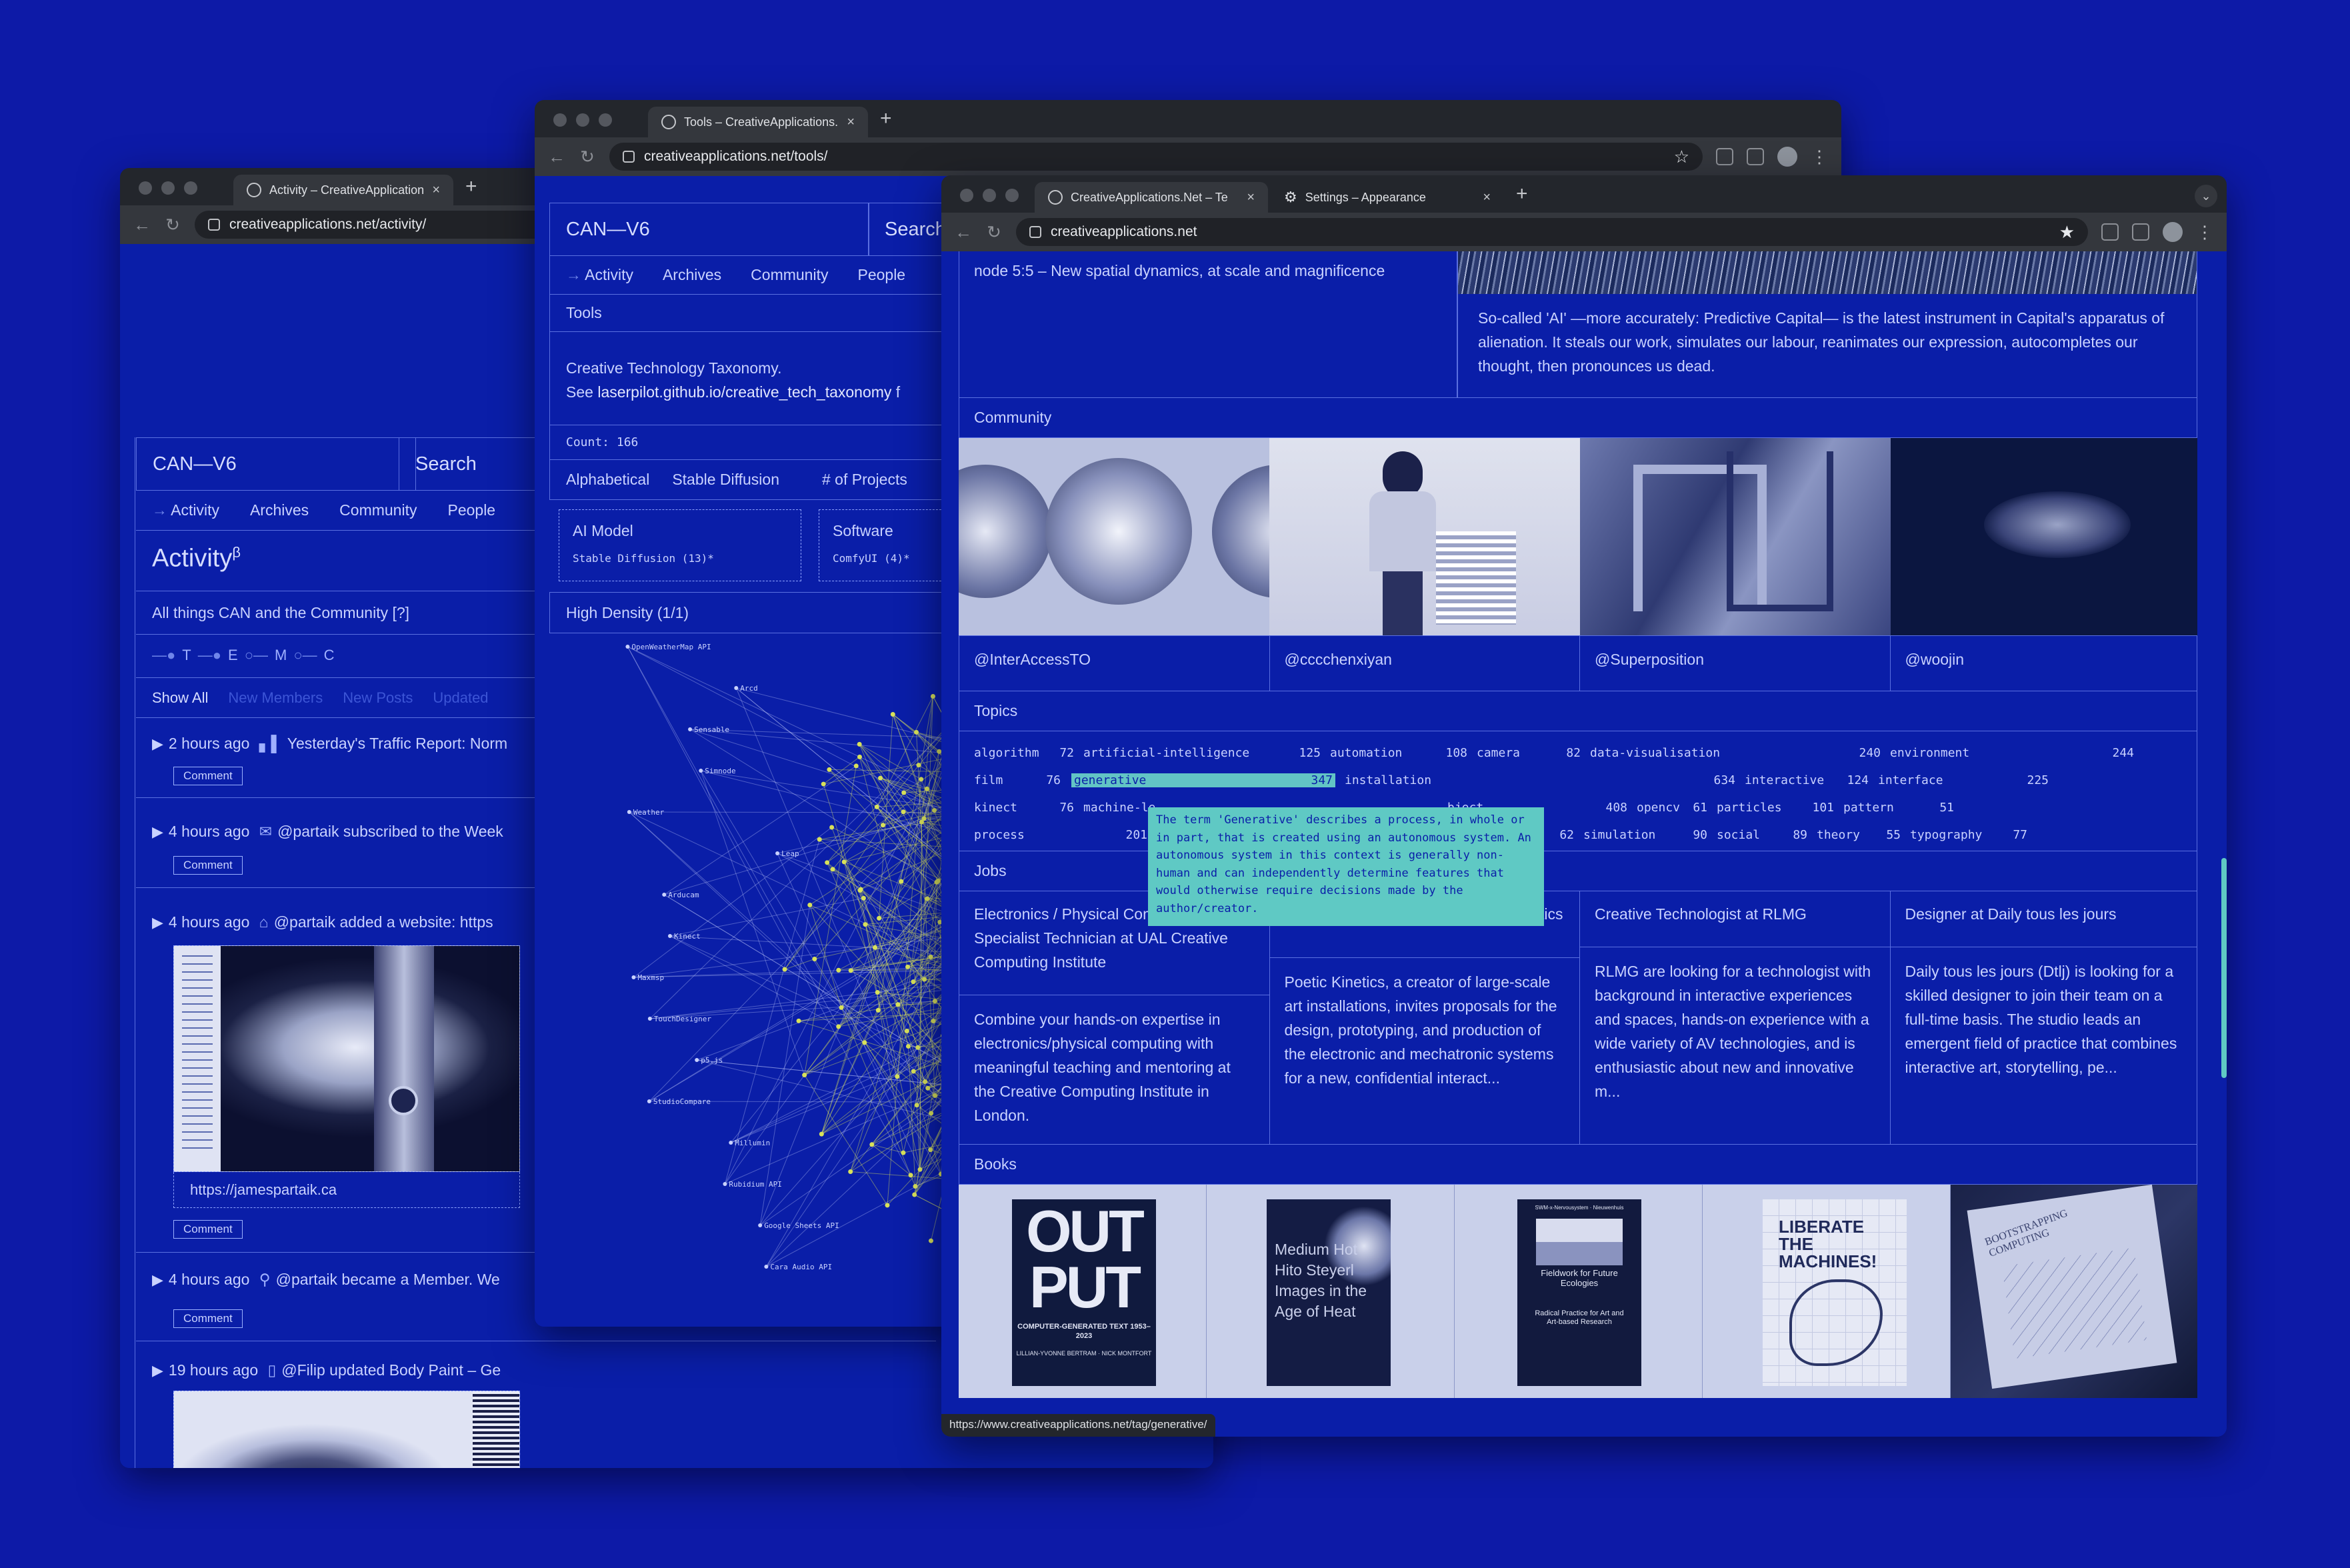 The height and width of the screenshot is (1568, 2350). What do you see at coordinates (1184, 753) in the screenshot?
I see `topic-tag: artificial-intelligence` at bounding box center [1184, 753].